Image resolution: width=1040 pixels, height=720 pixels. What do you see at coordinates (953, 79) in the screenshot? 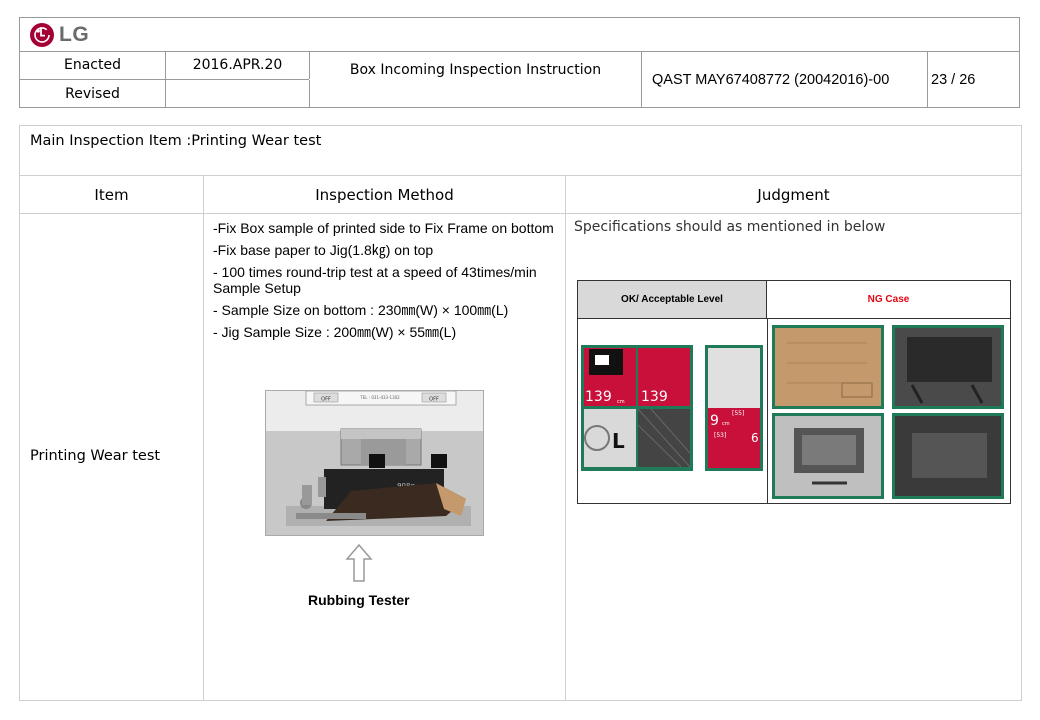
I see `page-number: 23 / 26` at bounding box center [953, 79].